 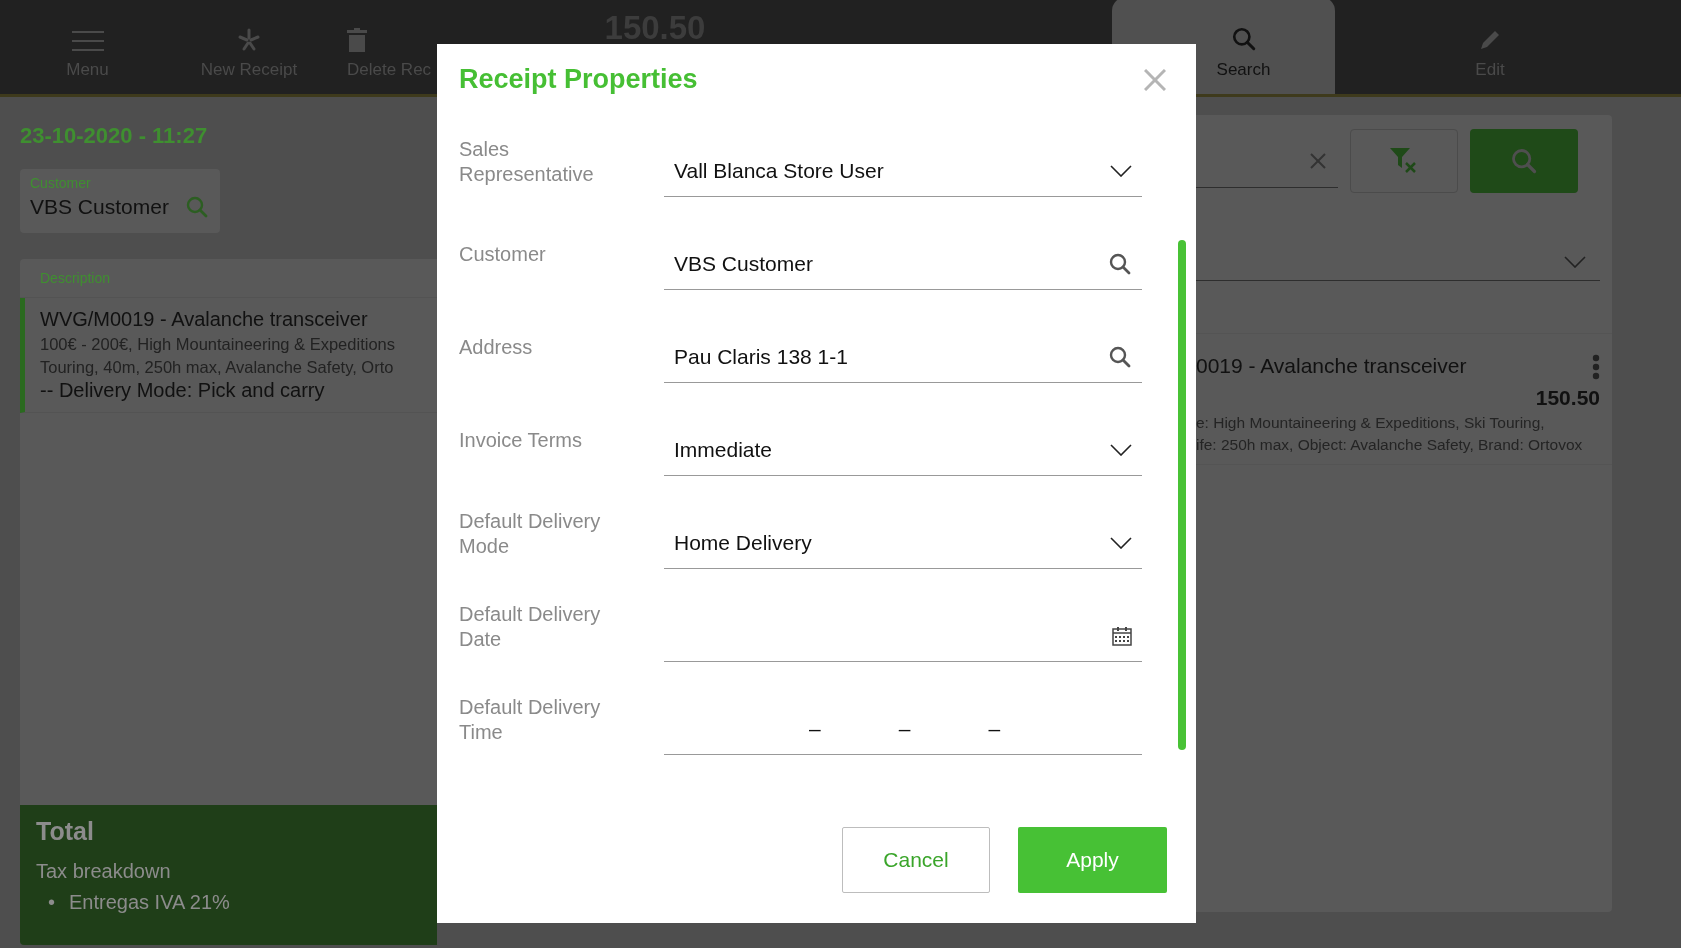 I want to click on field-label: Sales Representative, so click(x=527, y=161).